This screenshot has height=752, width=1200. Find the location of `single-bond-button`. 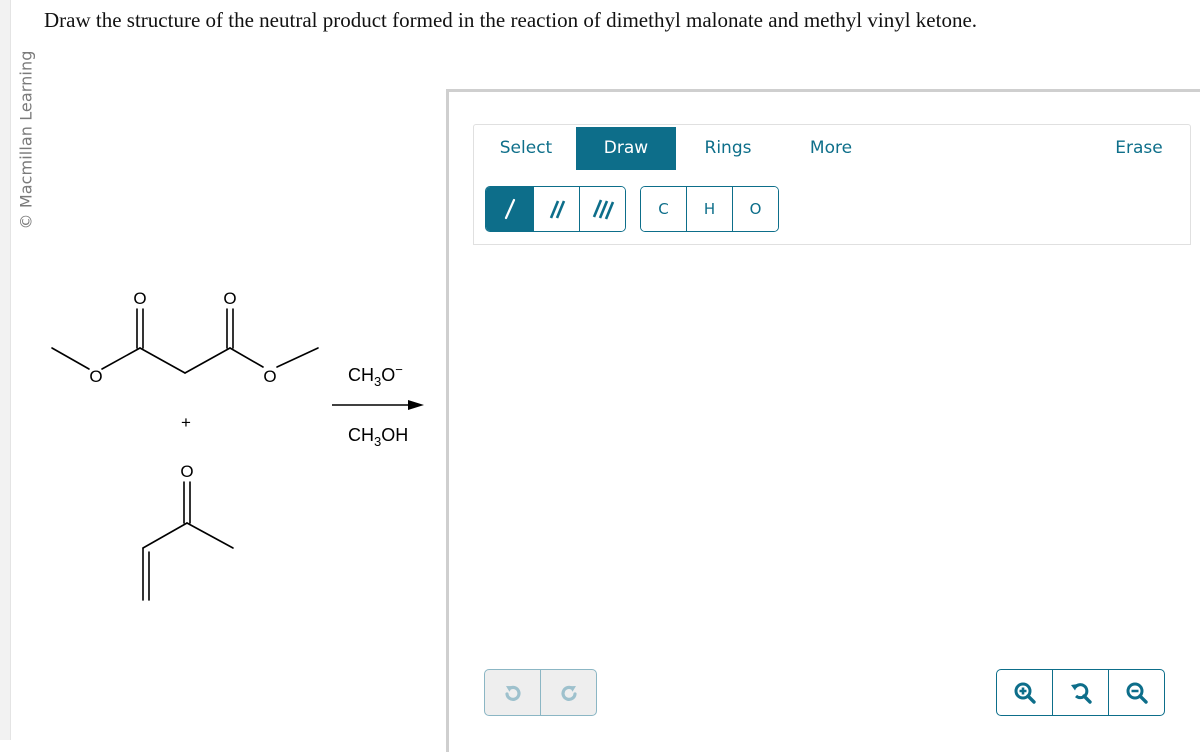

single-bond-button is located at coordinates (510, 209).